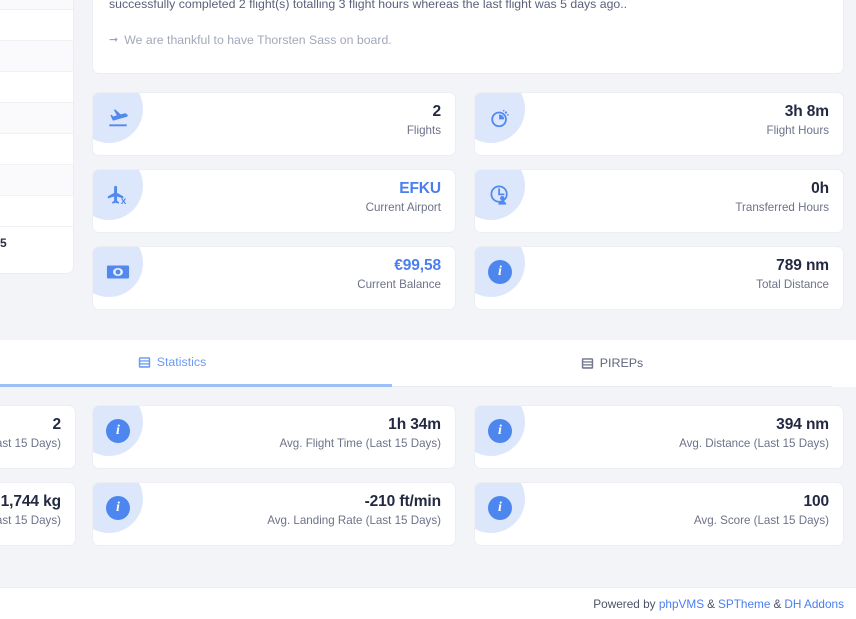 Image resolution: width=856 pixels, height=619 pixels. Describe the element at coordinates (403, 188) in the screenshot. I see `stat-value: EFKU` at that location.